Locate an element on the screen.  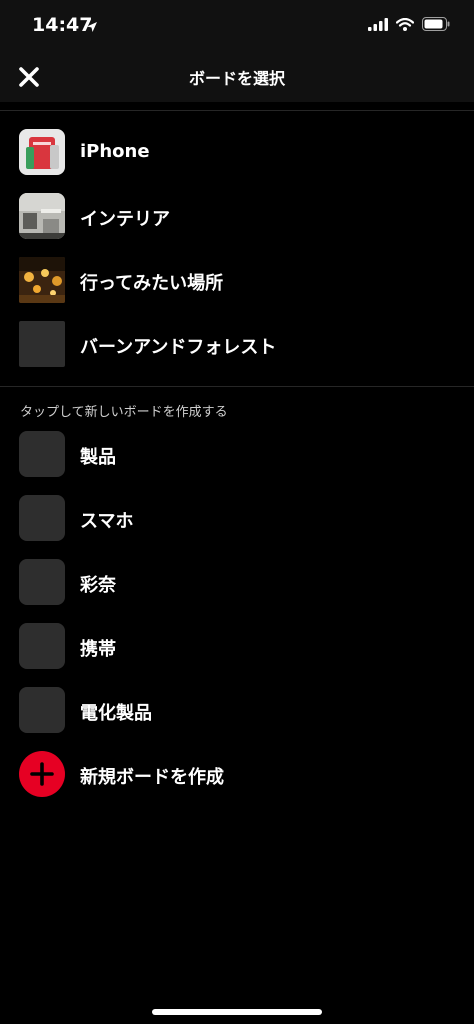
wifi-icon is located at coordinates (405, 25).